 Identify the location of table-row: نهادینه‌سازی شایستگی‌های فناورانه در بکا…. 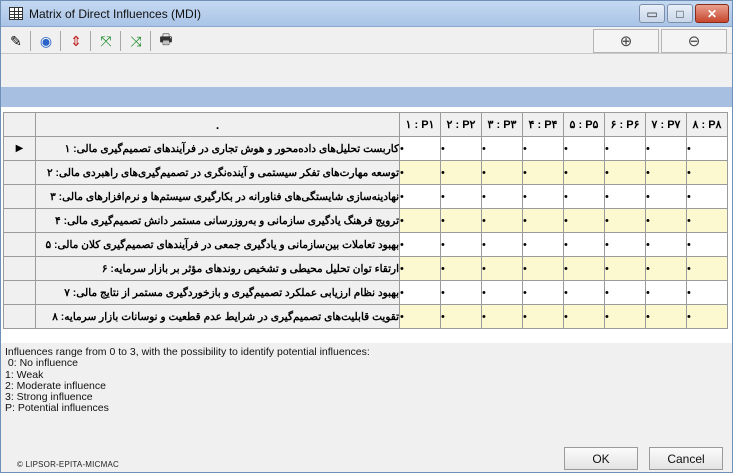
(365, 196).